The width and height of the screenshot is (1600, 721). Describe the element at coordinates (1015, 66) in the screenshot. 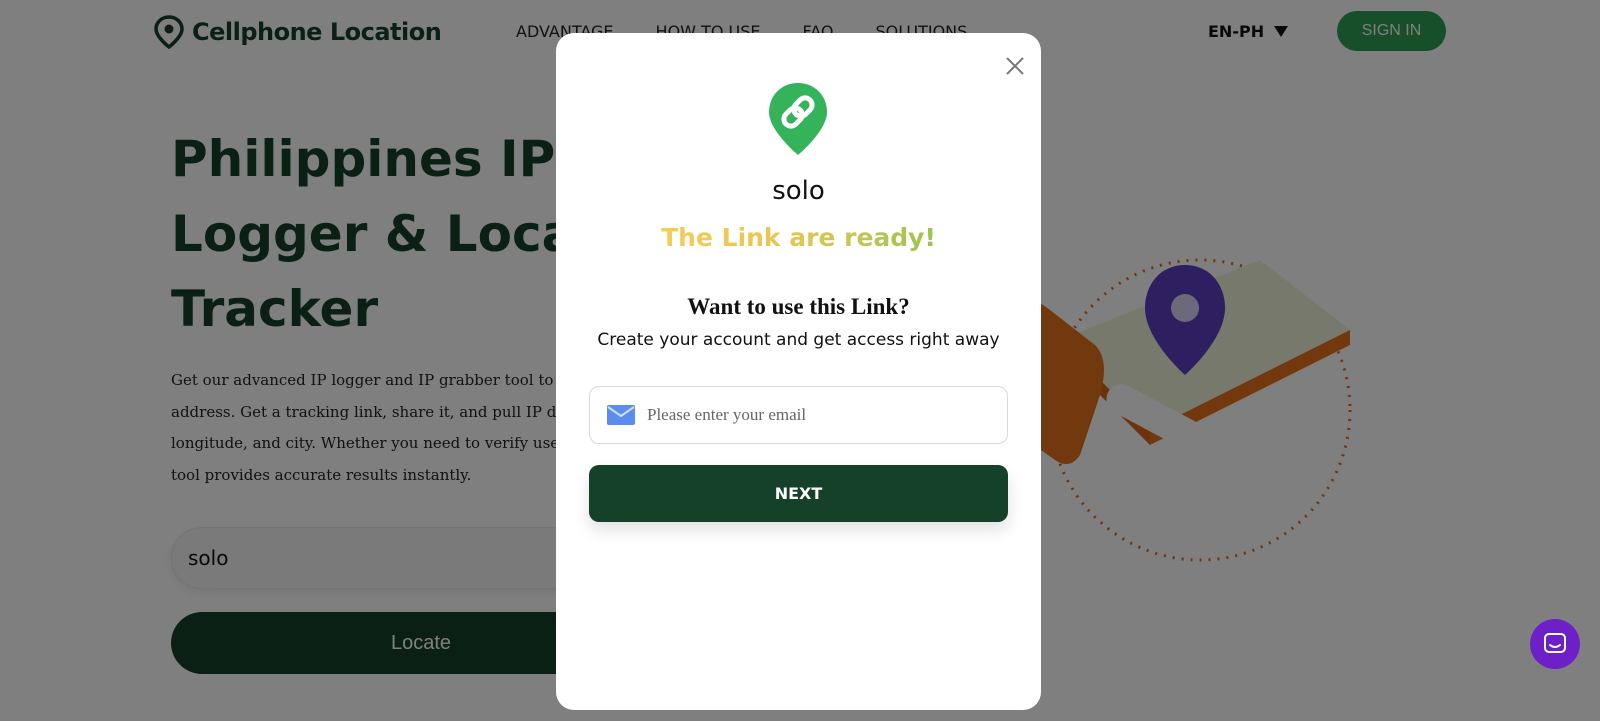

I see `close-icon` at that location.